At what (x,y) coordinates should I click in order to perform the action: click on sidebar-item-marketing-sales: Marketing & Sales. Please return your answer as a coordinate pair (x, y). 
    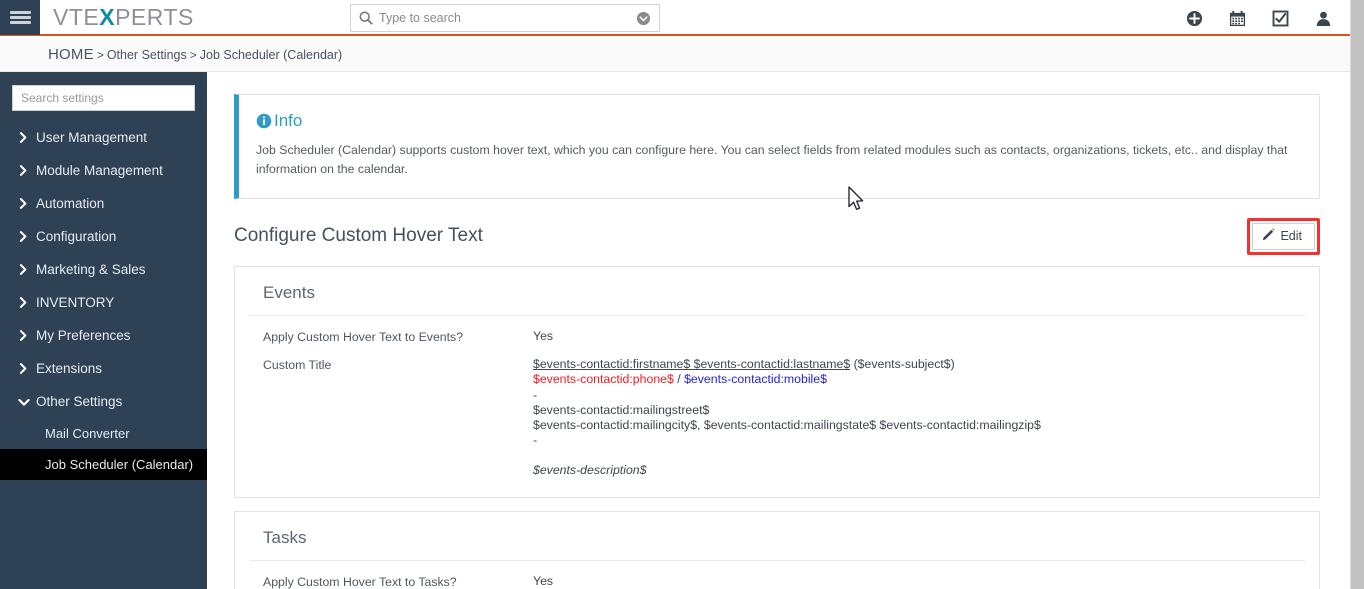
    Looking at the image, I should click on (103, 269).